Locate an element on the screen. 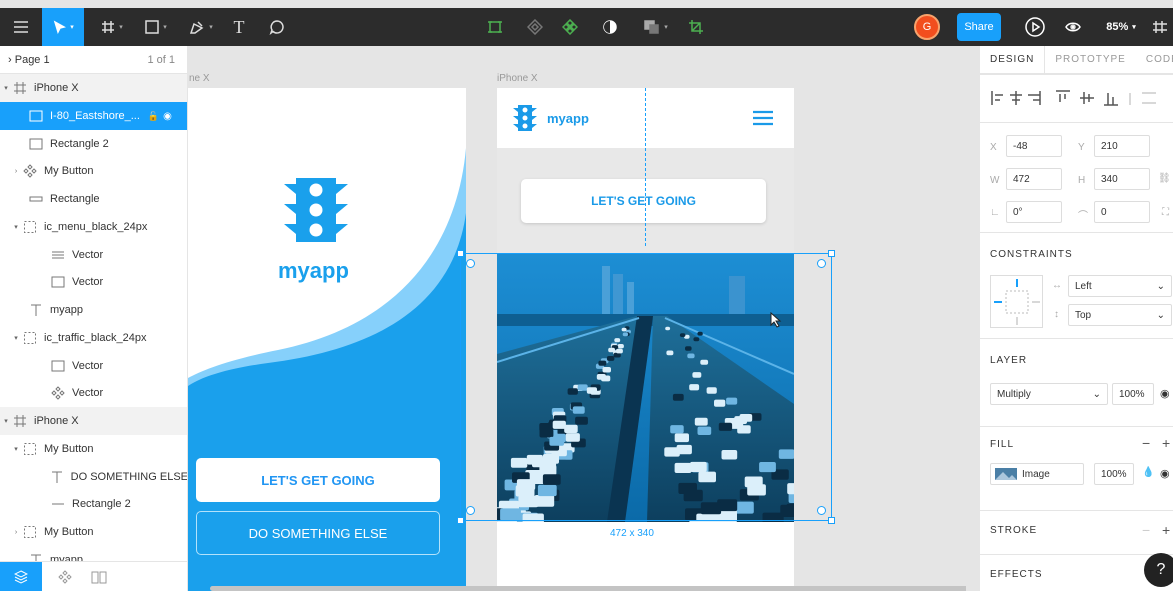  layer-row: I-80_Eastshore_... 🔓 ◉ is located at coordinates (93, 116).